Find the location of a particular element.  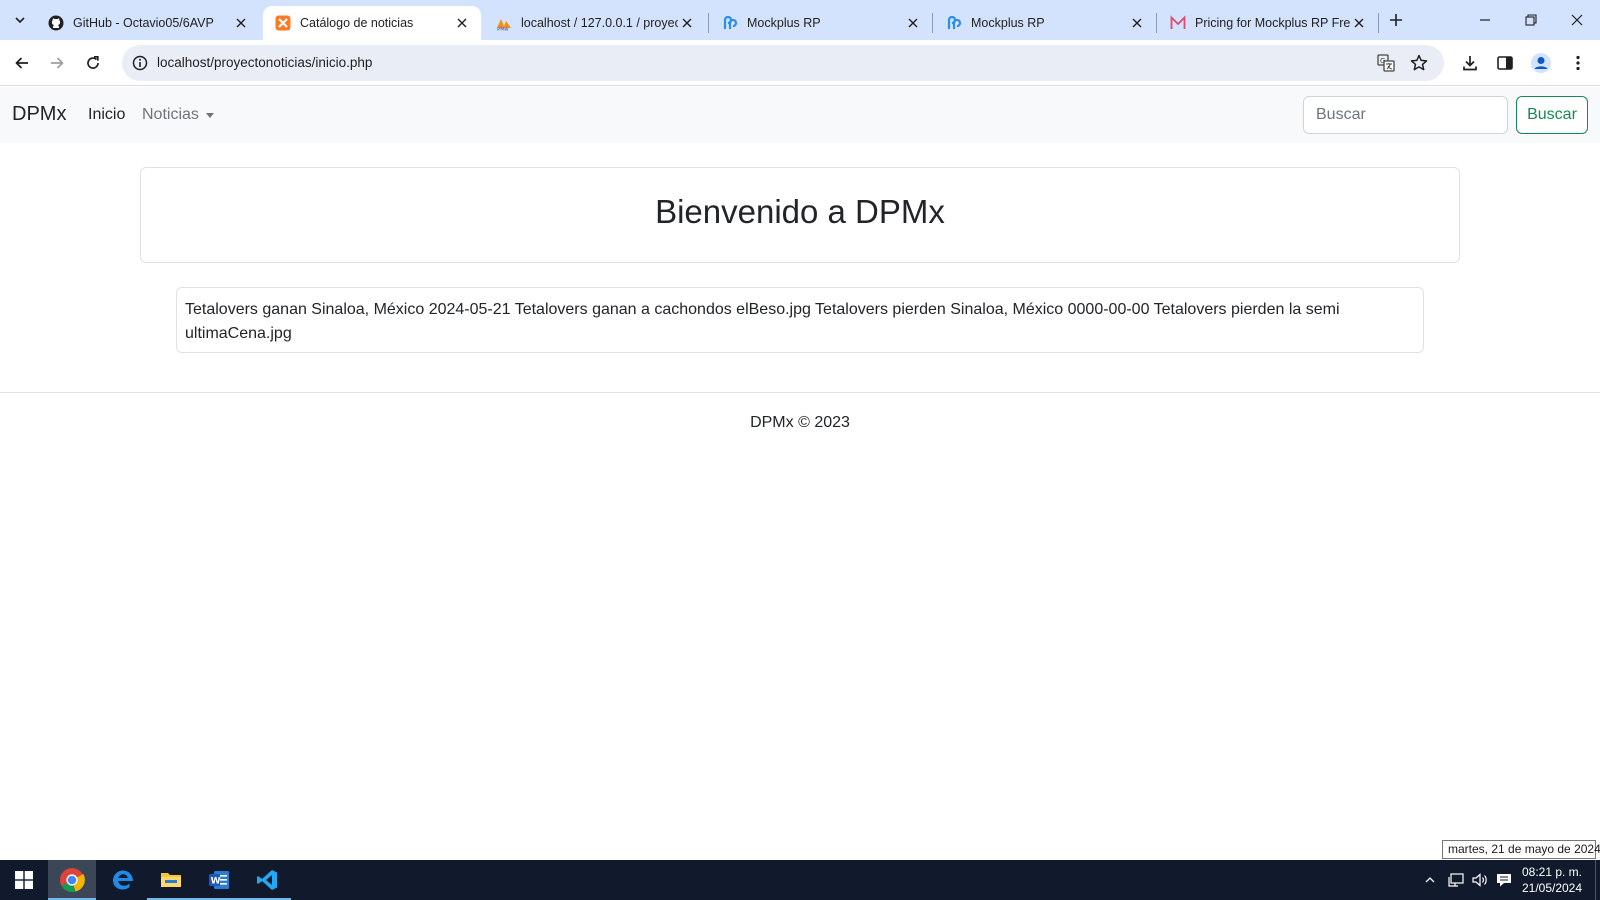

taskbar-clock: 08:21 p. m. 21/05/2024 is located at coordinates (1552, 880).